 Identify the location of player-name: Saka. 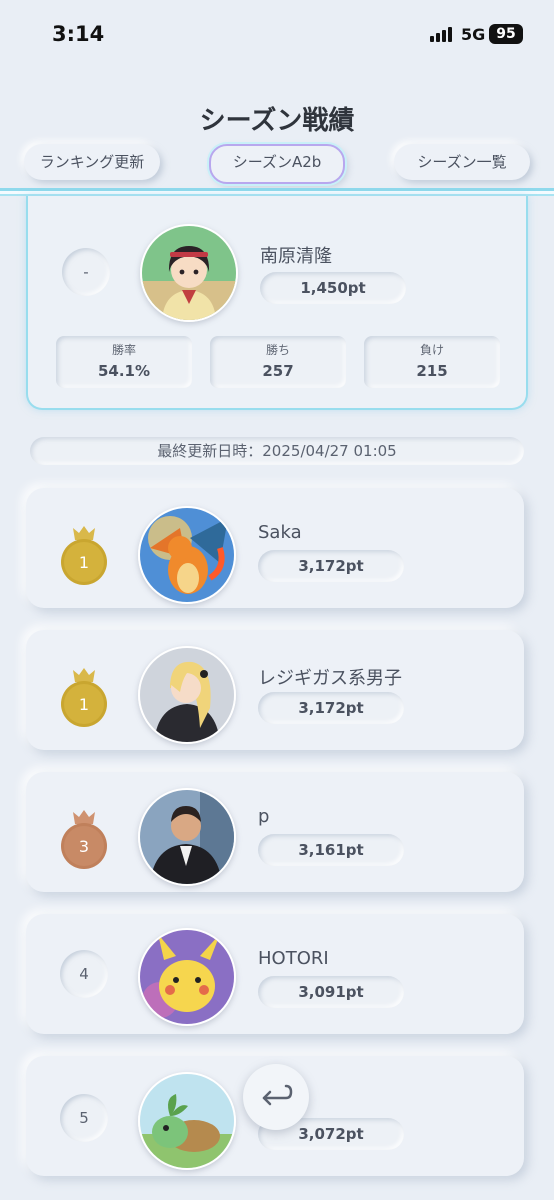
(280, 532).